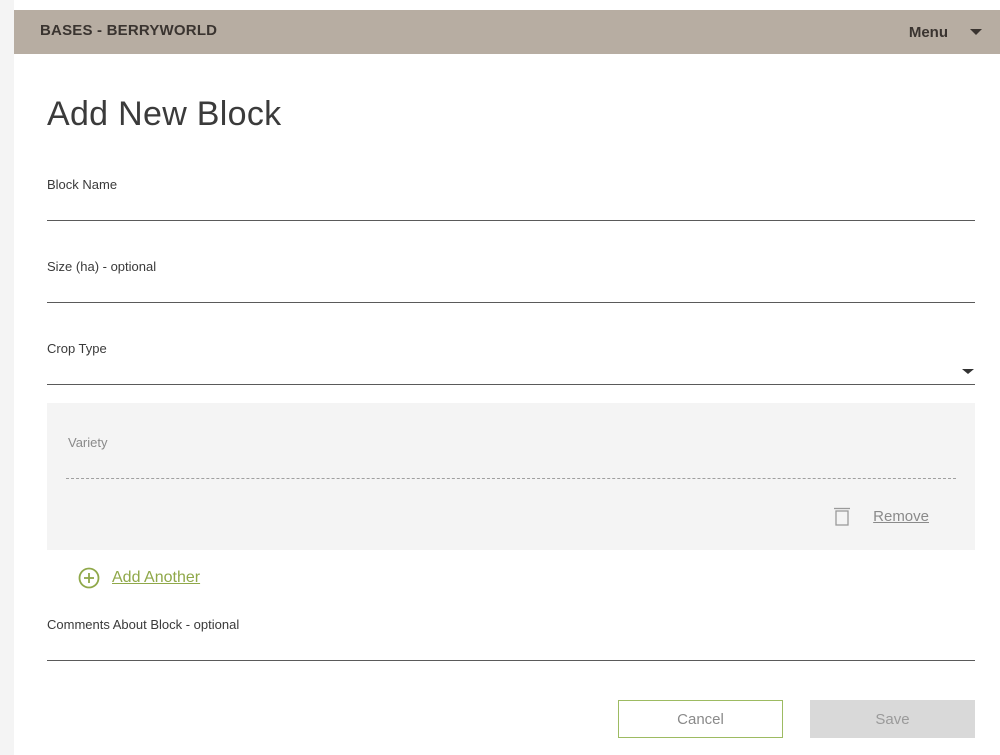  What do you see at coordinates (77, 348) in the screenshot?
I see `crop-type-label: Crop Type` at bounding box center [77, 348].